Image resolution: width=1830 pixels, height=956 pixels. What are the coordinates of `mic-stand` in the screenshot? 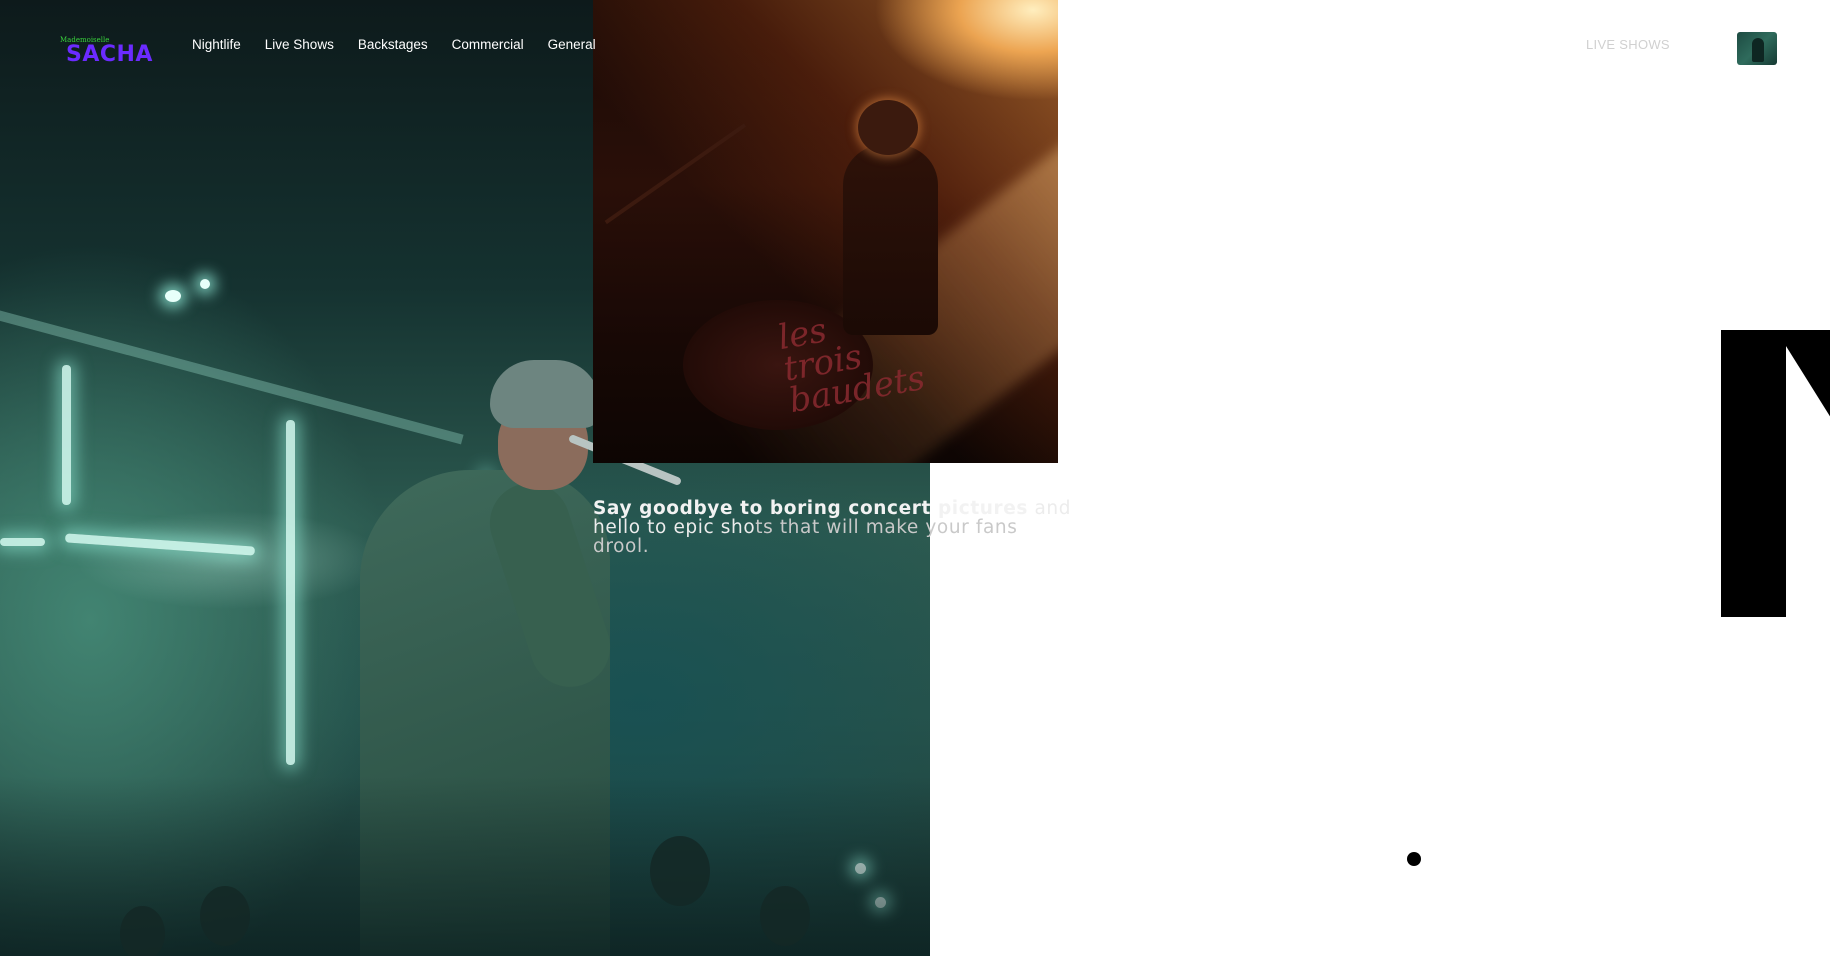 It's located at (675, 174).